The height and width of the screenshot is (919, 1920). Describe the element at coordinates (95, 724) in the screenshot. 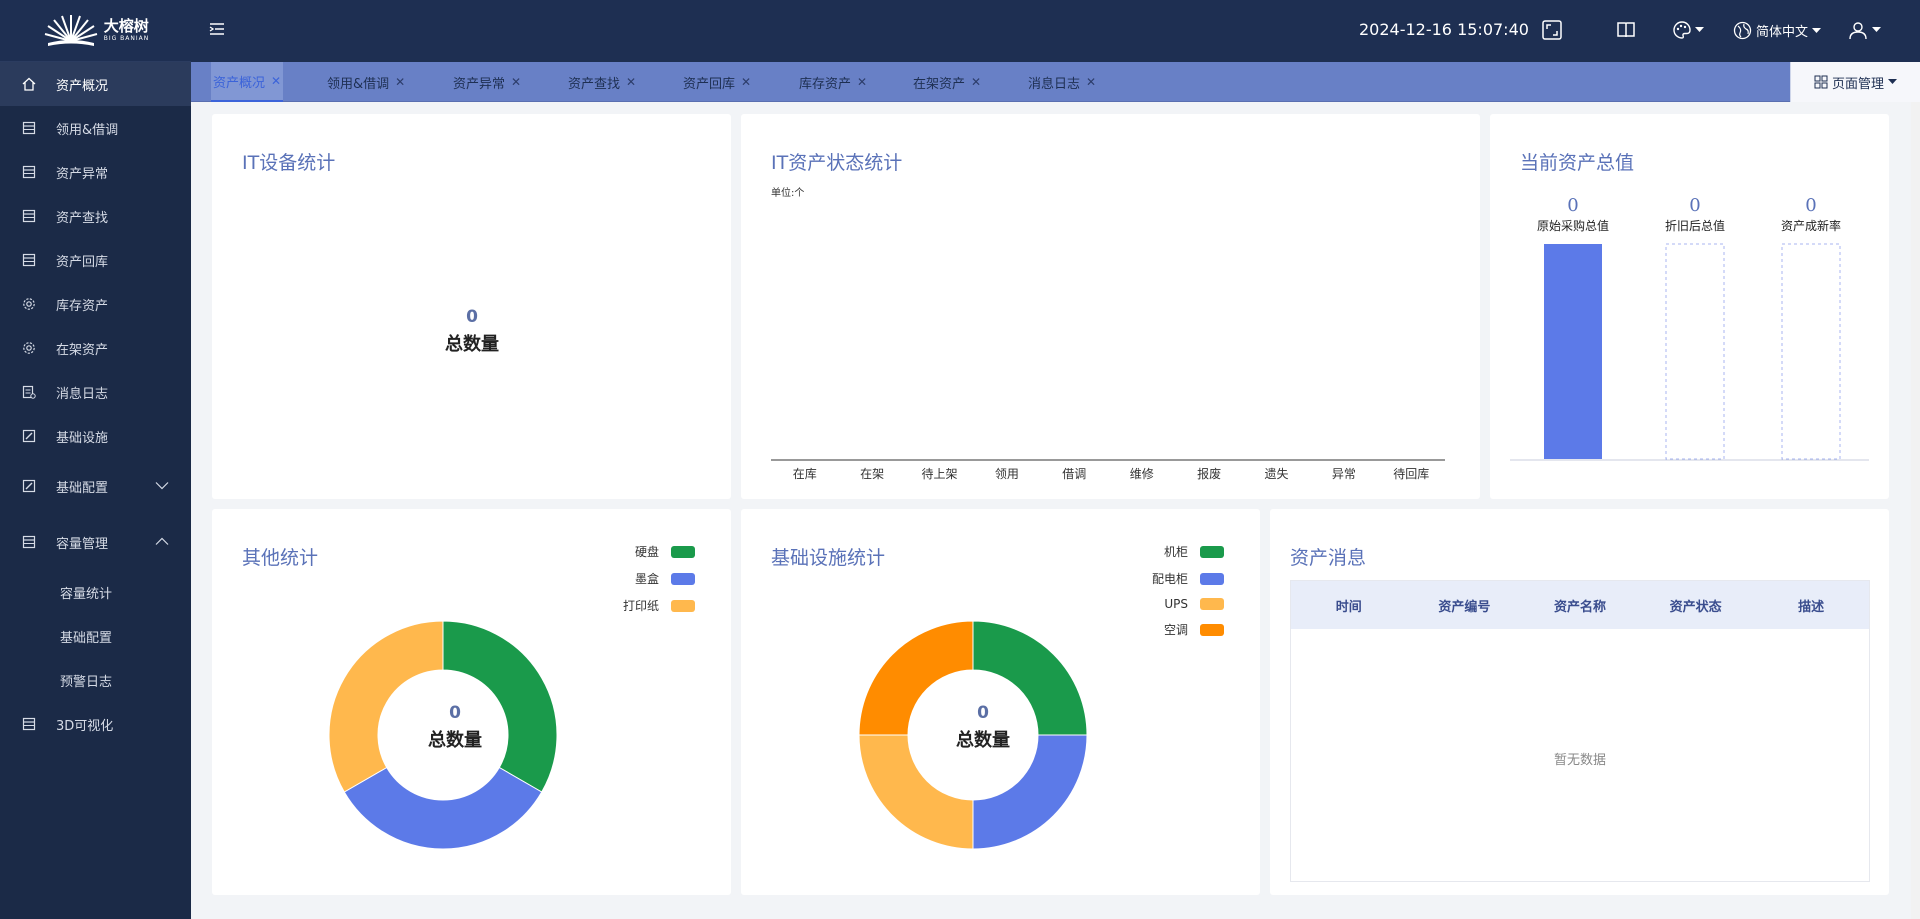

I see `sidebar-item-3d-visualization: 3D可视化` at that location.